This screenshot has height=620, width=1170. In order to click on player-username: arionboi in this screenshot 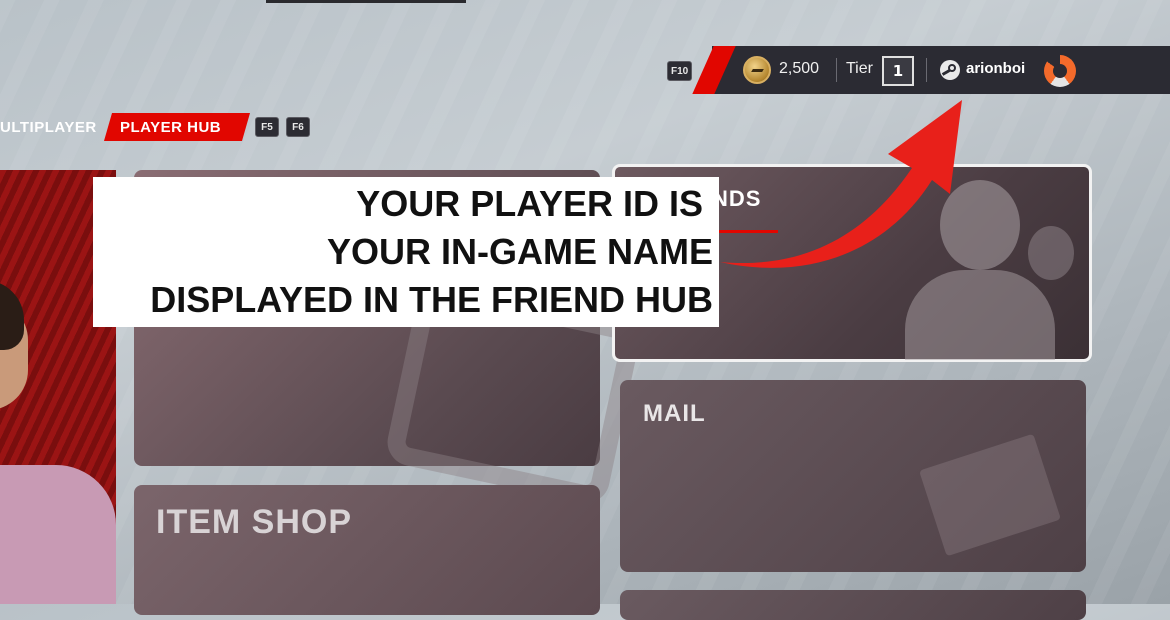, I will do `click(995, 68)`.